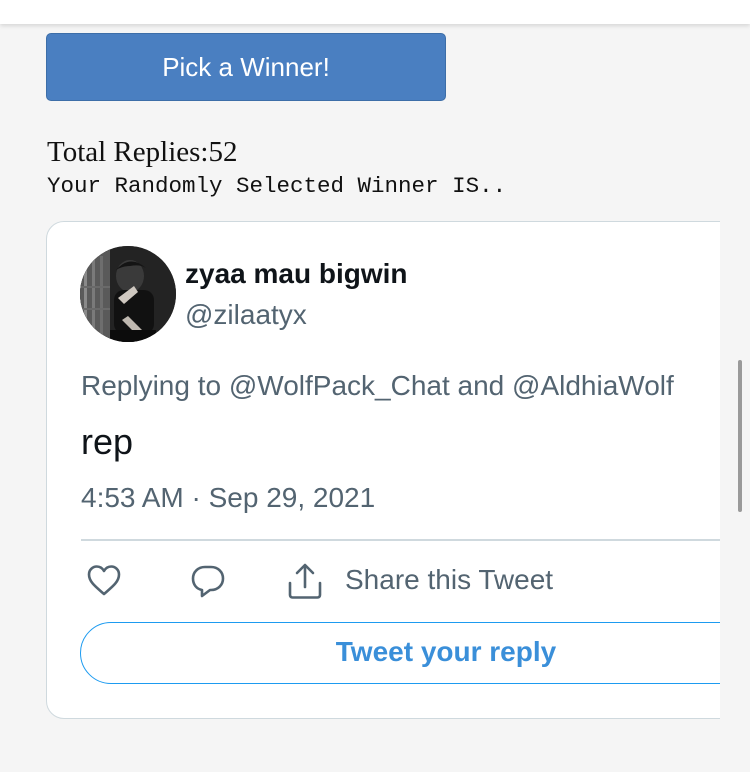  Describe the element at coordinates (735, 475) in the screenshot. I see `page-edge-clip` at that location.